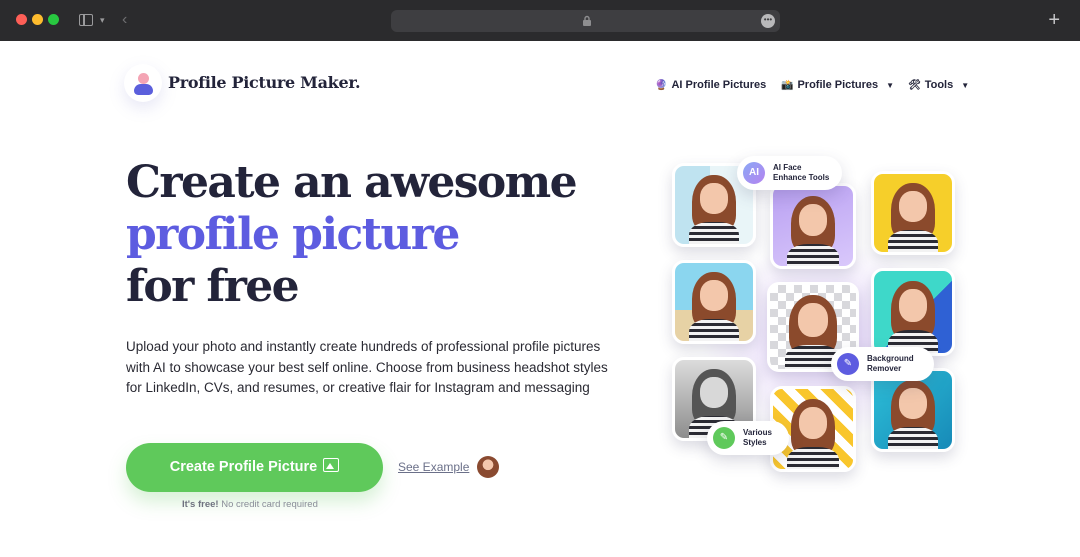 This screenshot has width=1080, height=557. Describe the element at coordinates (754, 173) in the screenshot. I see `ai-icon: AI` at that location.